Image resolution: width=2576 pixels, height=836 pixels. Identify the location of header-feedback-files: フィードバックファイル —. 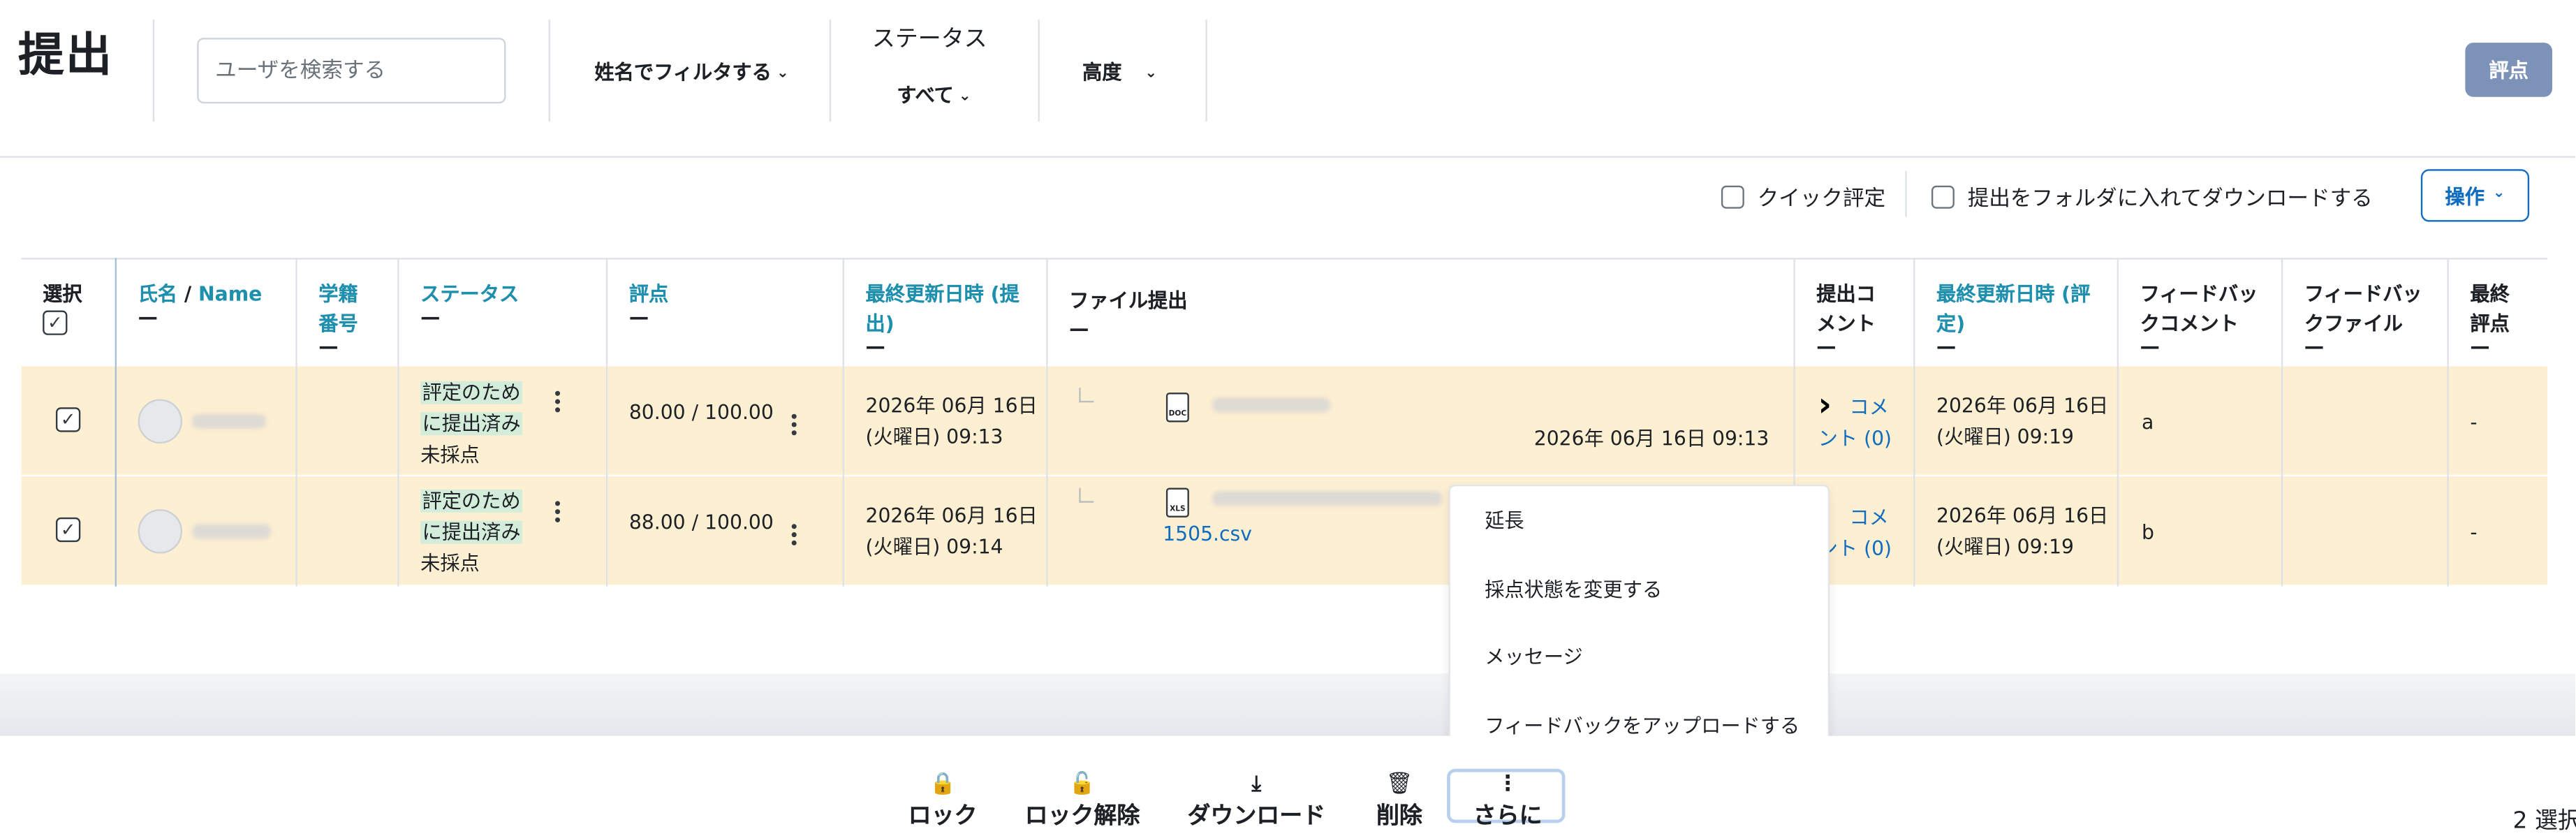
(2363, 320).